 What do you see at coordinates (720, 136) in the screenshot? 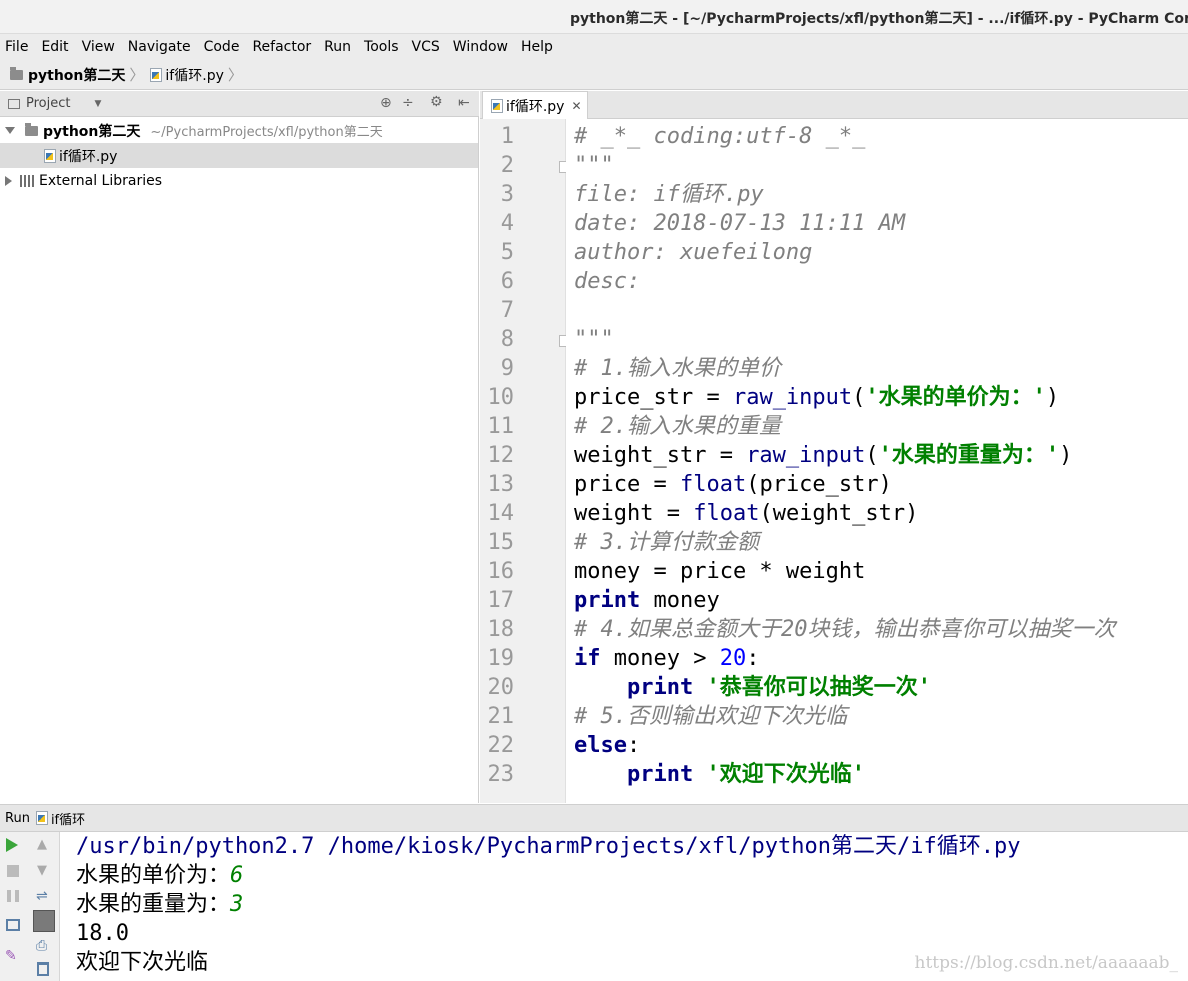
I see `code-line-1: # _*_ coding:utf-8 _*_` at bounding box center [720, 136].